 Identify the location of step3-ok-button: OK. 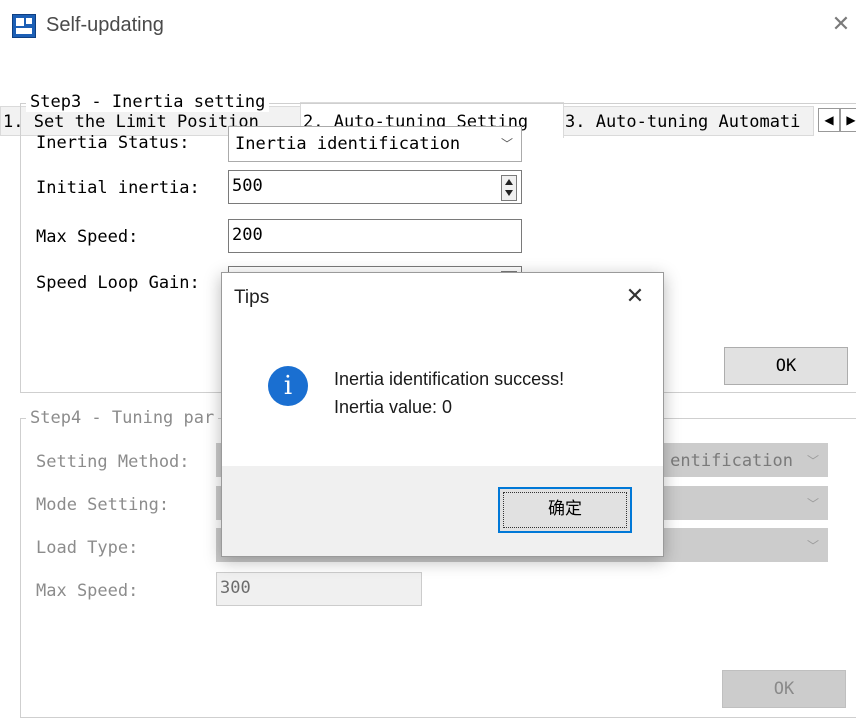
(786, 366).